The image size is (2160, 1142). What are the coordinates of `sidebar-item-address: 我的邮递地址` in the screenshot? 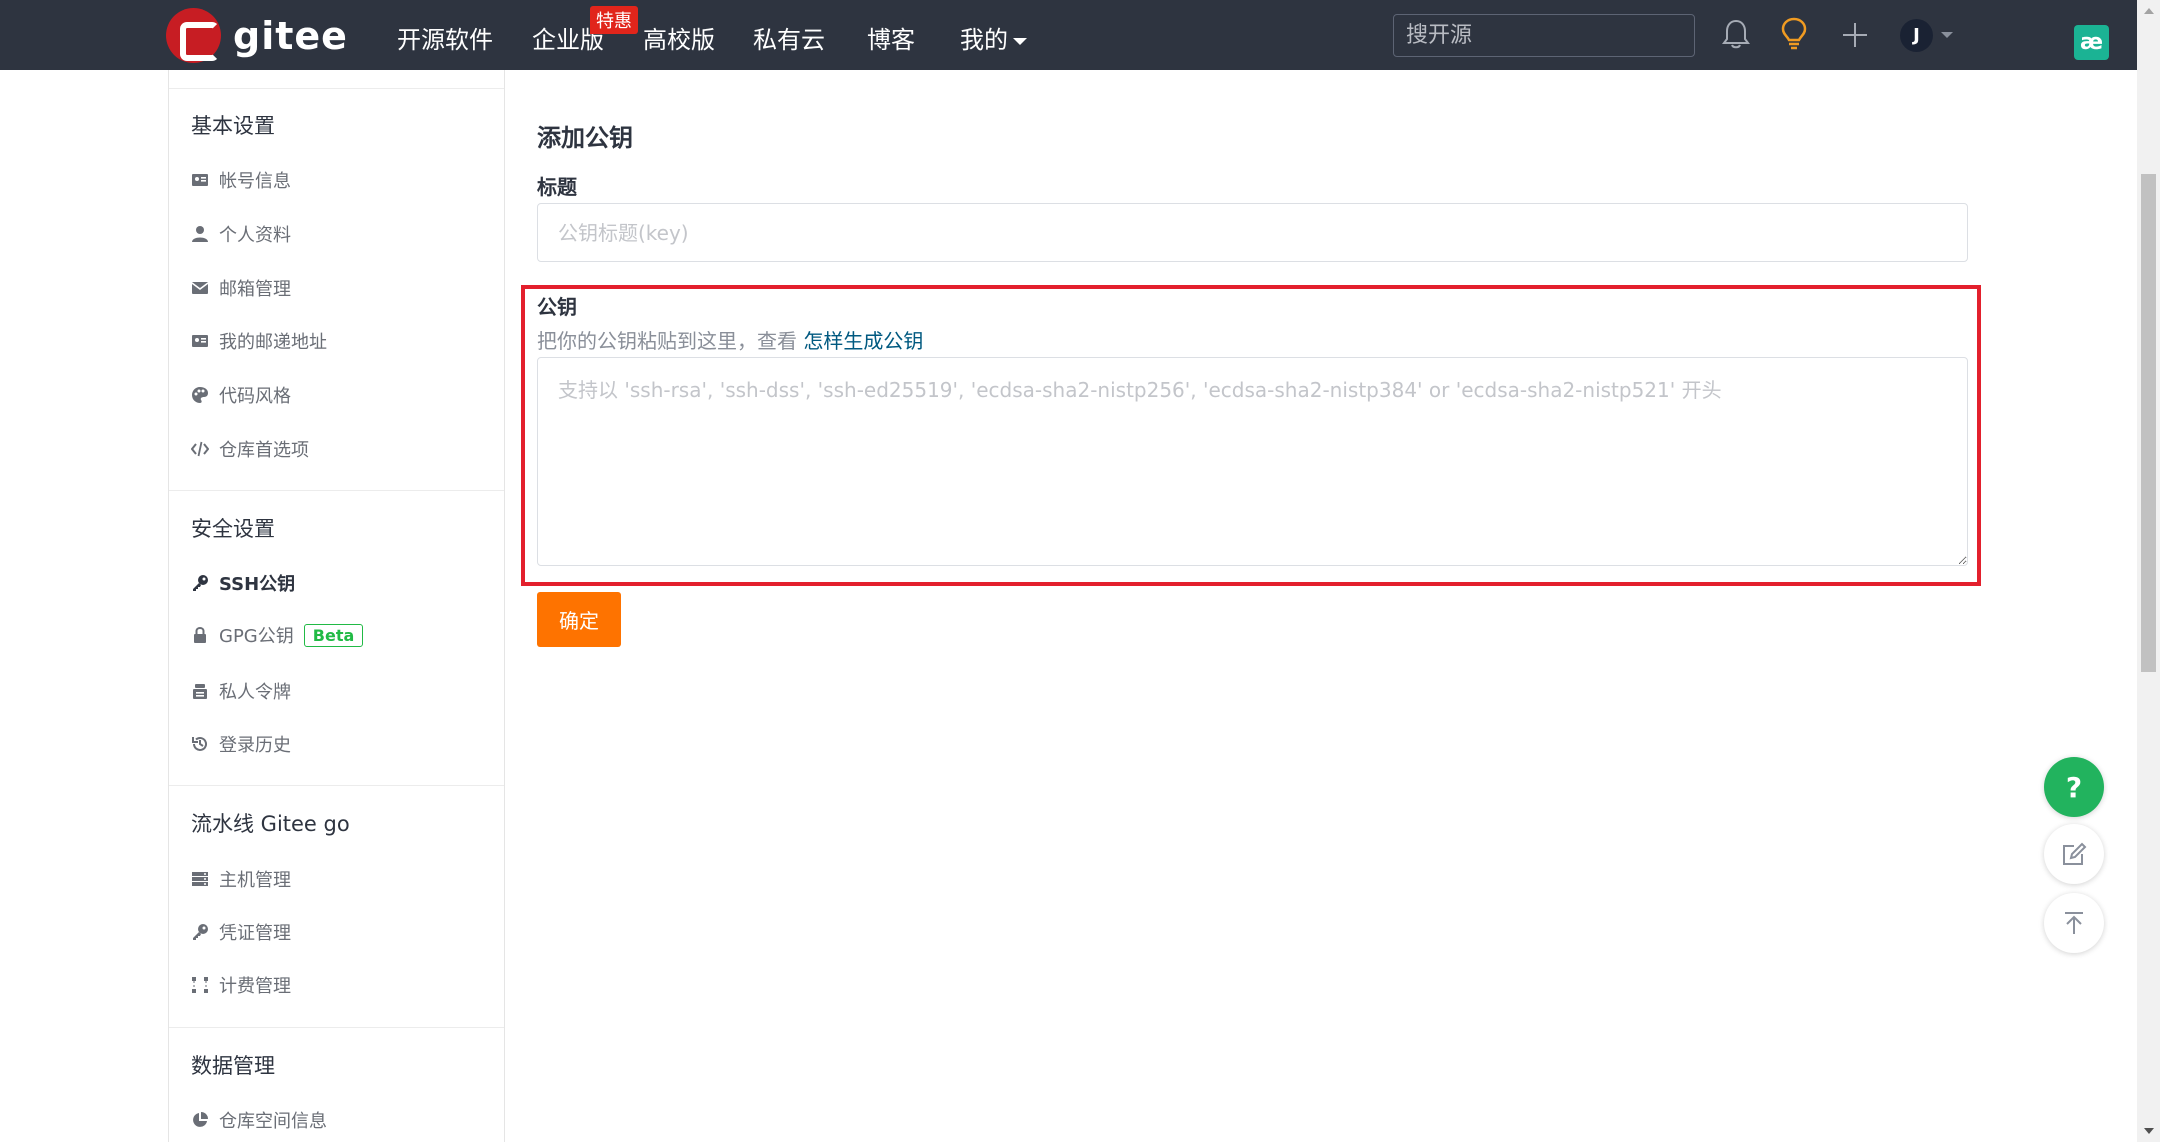 It's located at (259, 341).